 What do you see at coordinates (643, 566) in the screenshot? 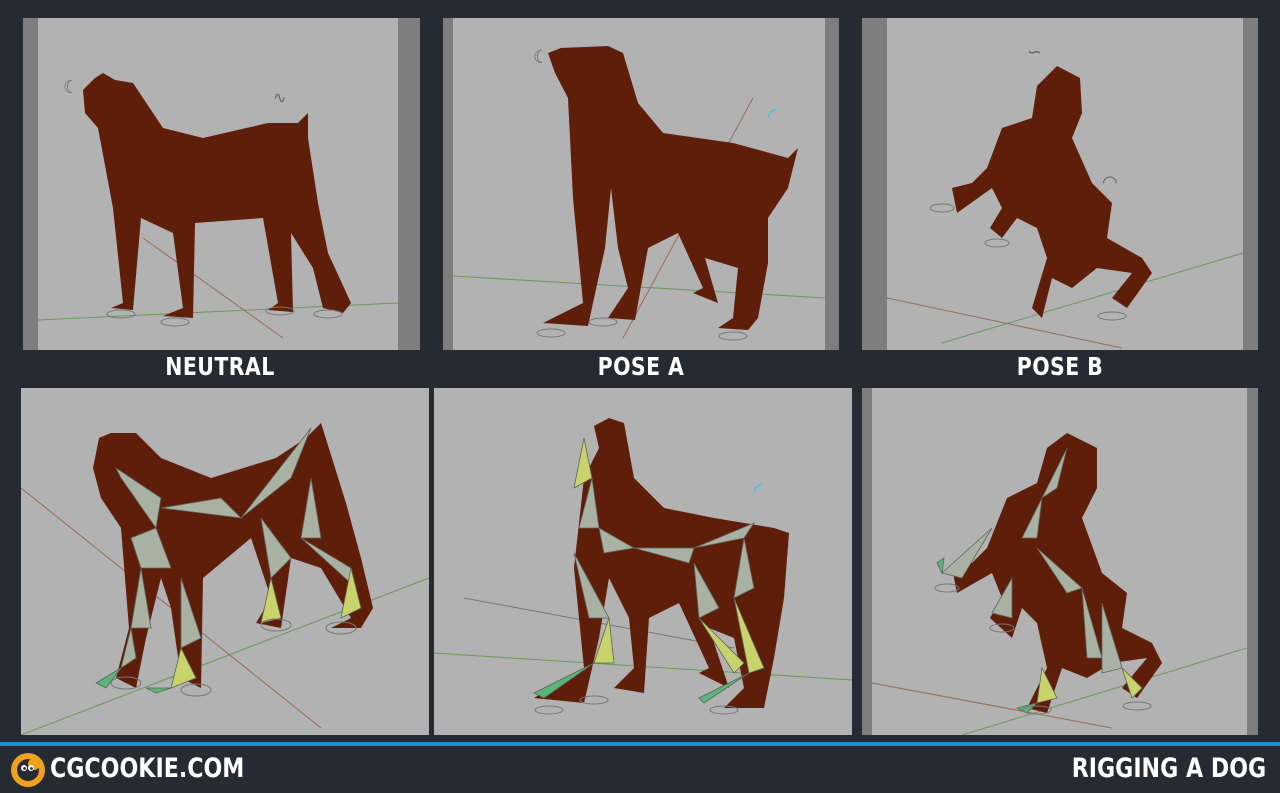
I see `pose-a-rig-viewport-render: ◜` at bounding box center [643, 566].